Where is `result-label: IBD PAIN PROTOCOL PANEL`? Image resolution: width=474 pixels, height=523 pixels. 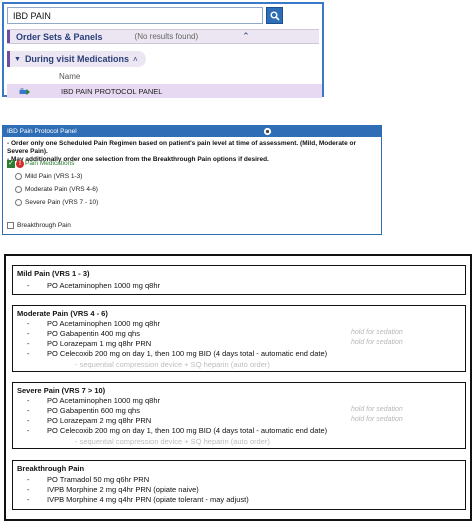 result-label: IBD PAIN PROTOCOL PANEL is located at coordinates (112, 91).